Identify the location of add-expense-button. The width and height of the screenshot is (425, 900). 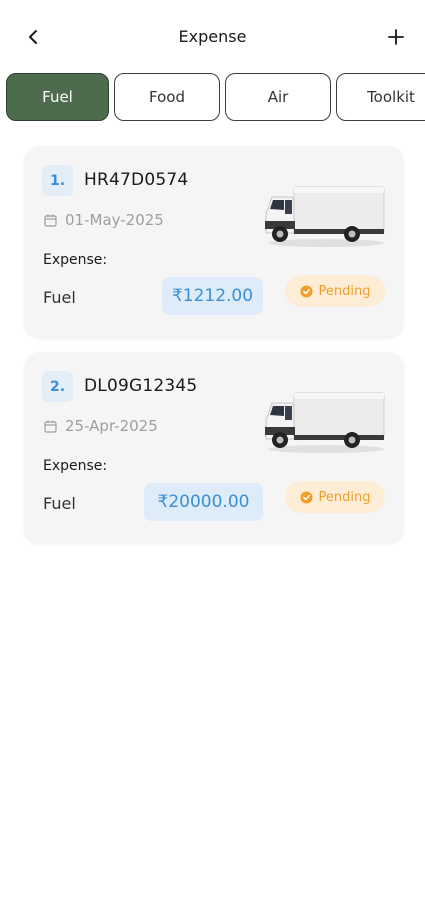
(396, 37).